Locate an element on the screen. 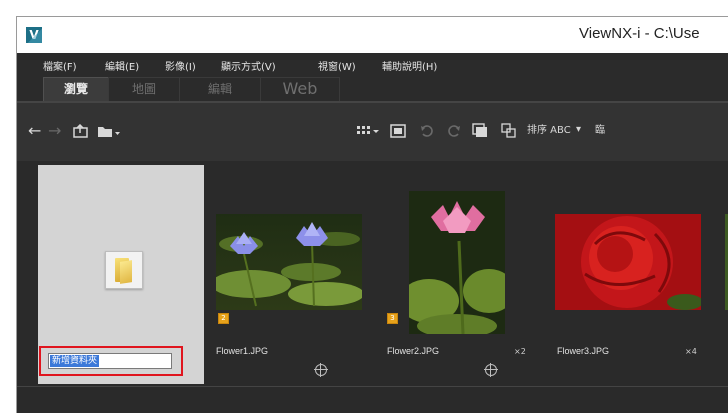 The width and height of the screenshot is (728, 413). thumbnail-flower2 is located at coordinates (457, 262).